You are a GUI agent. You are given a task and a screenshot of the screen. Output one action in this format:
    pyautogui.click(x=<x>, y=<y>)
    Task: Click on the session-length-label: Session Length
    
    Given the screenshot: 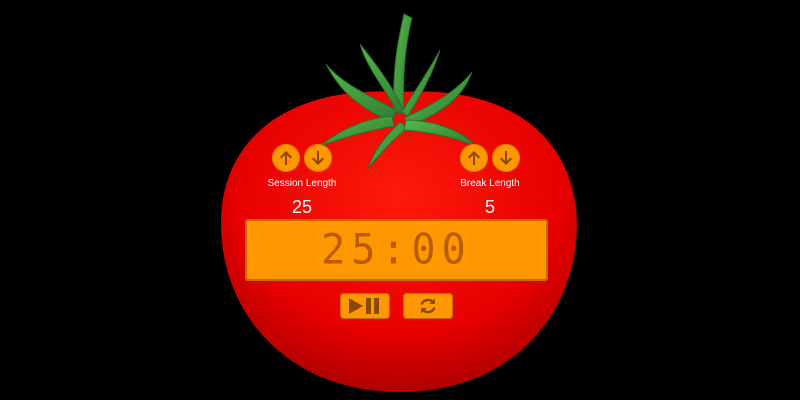 What is the action you would take?
    pyautogui.click(x=302, y=183)
    